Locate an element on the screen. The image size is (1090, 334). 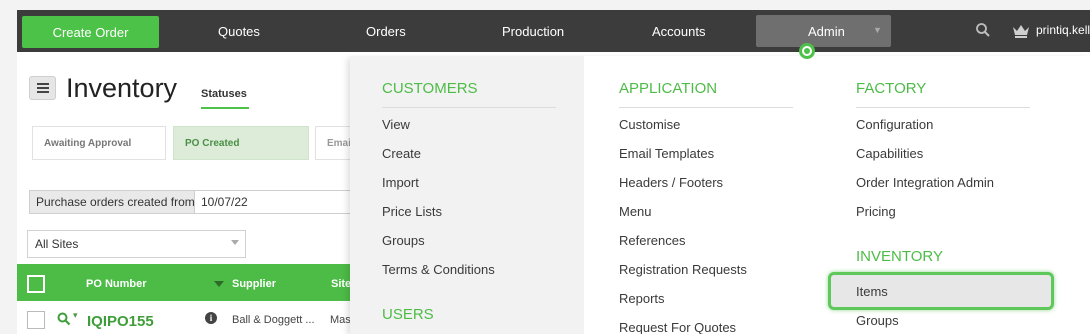
menu-application-references: References is located at coordinates (652, 240).